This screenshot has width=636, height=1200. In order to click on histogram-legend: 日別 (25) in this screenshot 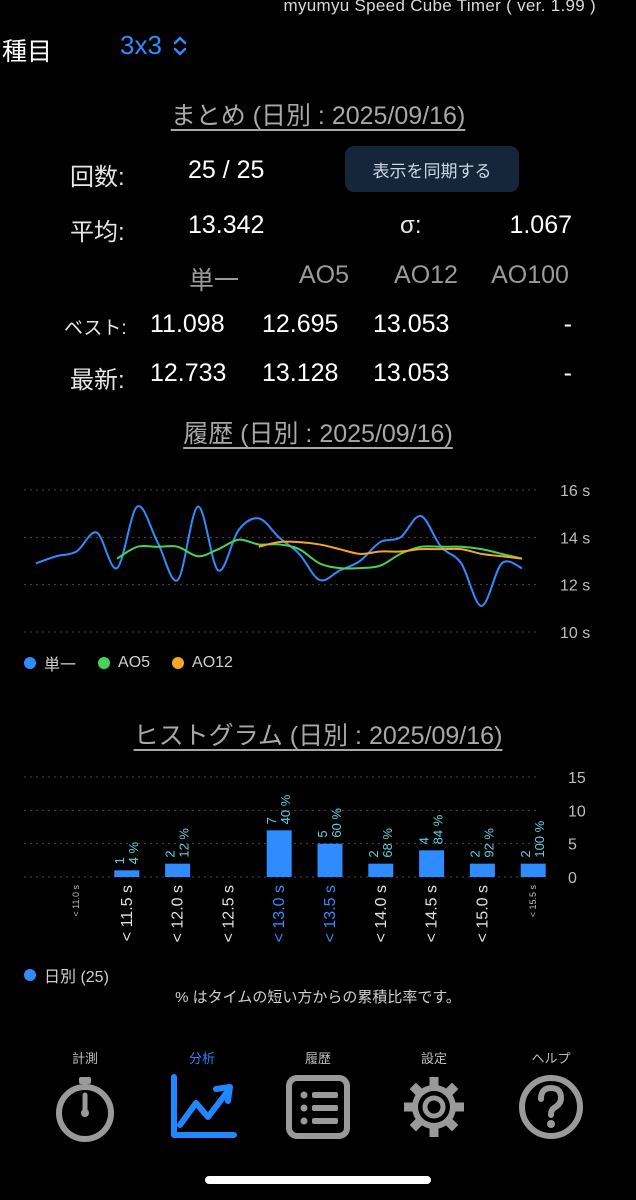, I will do `click(66, 975)`.